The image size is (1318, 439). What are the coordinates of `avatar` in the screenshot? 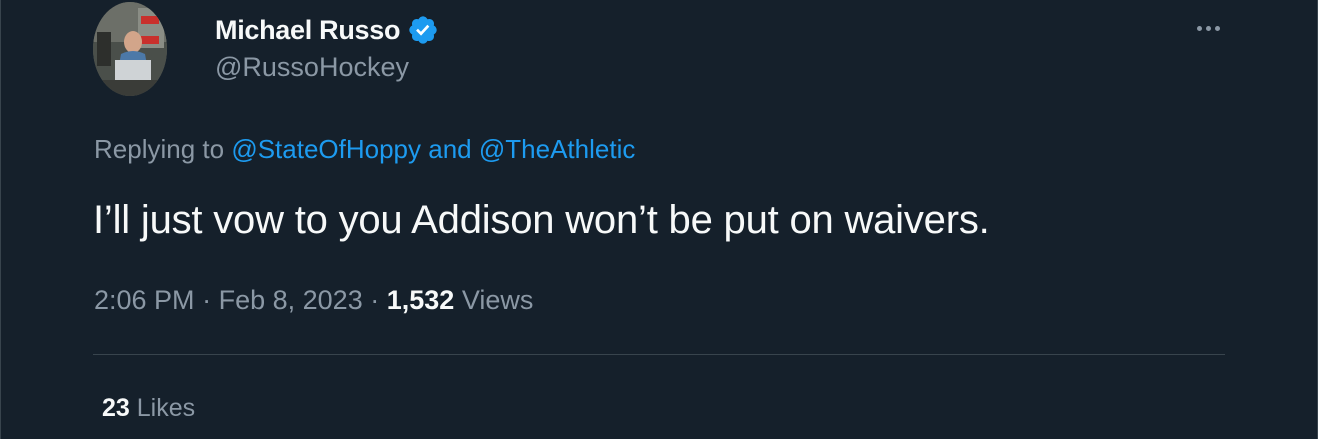 It's located at (130, 49).